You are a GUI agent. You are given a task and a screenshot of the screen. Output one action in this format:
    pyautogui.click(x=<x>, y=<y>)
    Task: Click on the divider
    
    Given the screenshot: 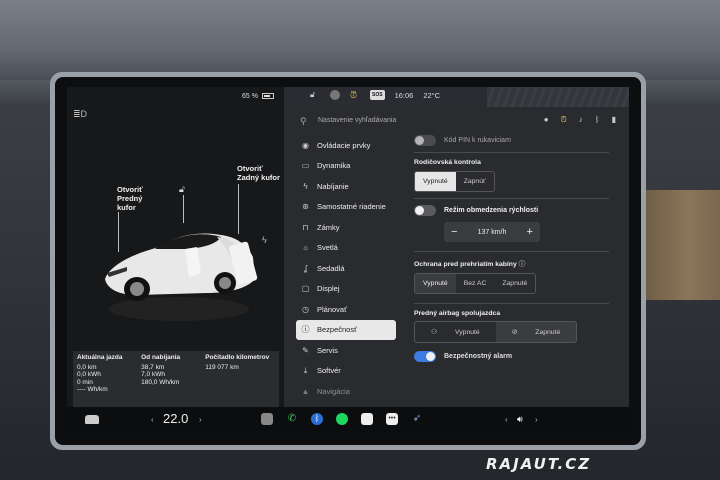 What is the action you would take?
    pyautogui.click(x=511, y=198)
    